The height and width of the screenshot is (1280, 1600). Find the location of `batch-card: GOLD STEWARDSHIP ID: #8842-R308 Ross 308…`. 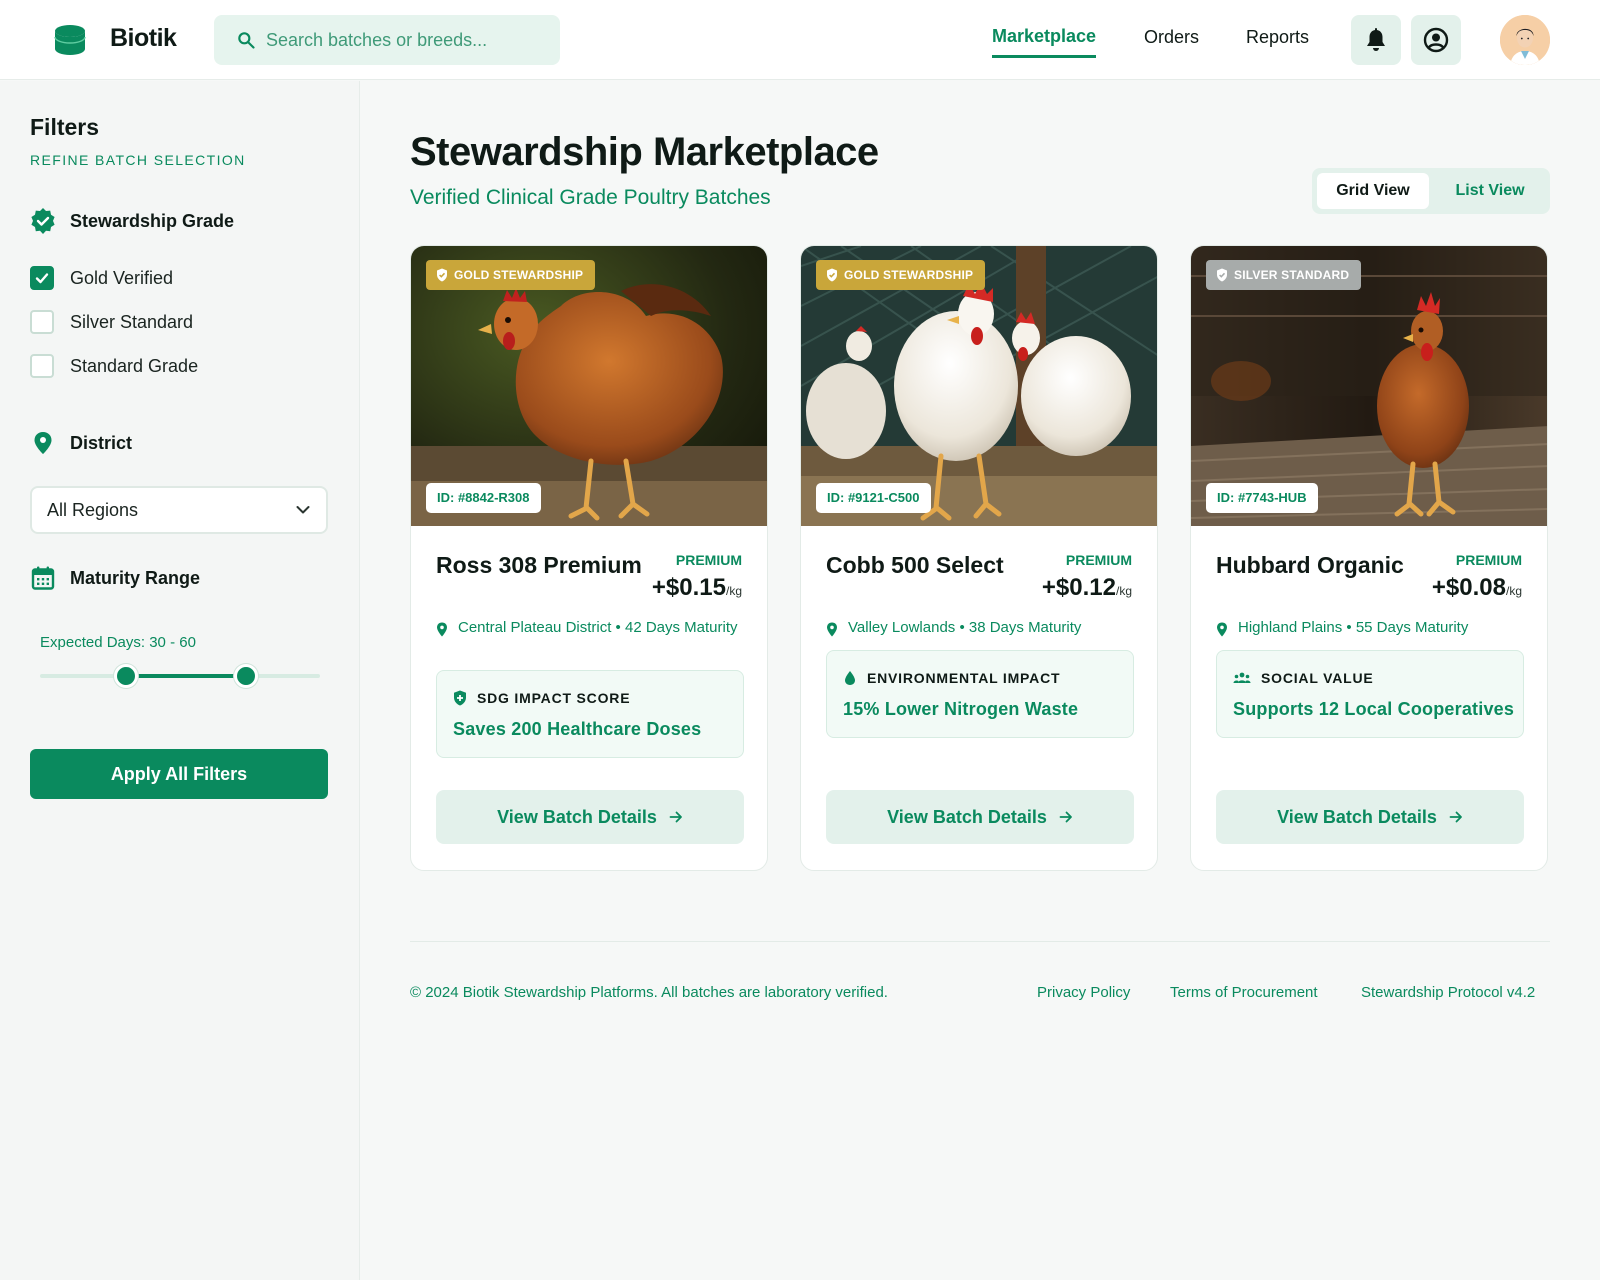

batch-card: GOLD STEWARDSHIP ID: #8842-R308 Ross 308… is located at coordinates (589, 558).